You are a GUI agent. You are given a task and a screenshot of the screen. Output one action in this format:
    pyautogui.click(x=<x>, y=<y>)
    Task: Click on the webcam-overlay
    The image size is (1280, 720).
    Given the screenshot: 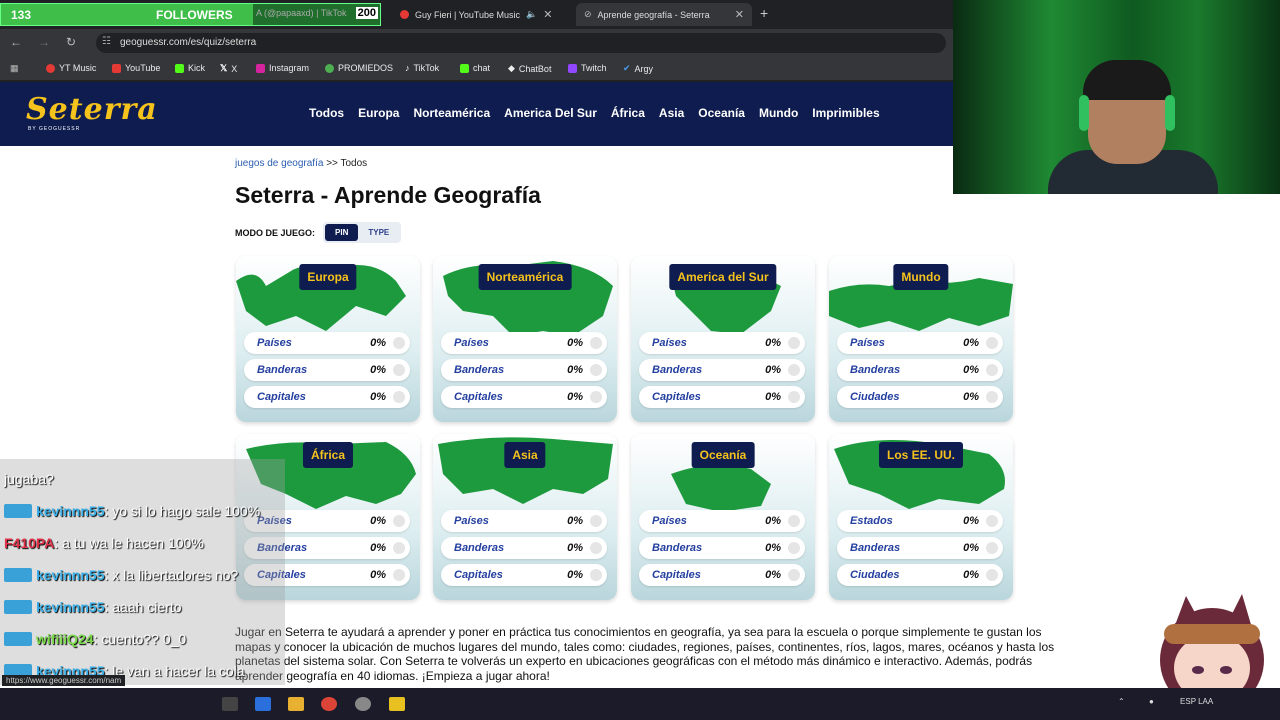 What is the action you would take?
    pyautogui.click(x=1116, y=97)
    